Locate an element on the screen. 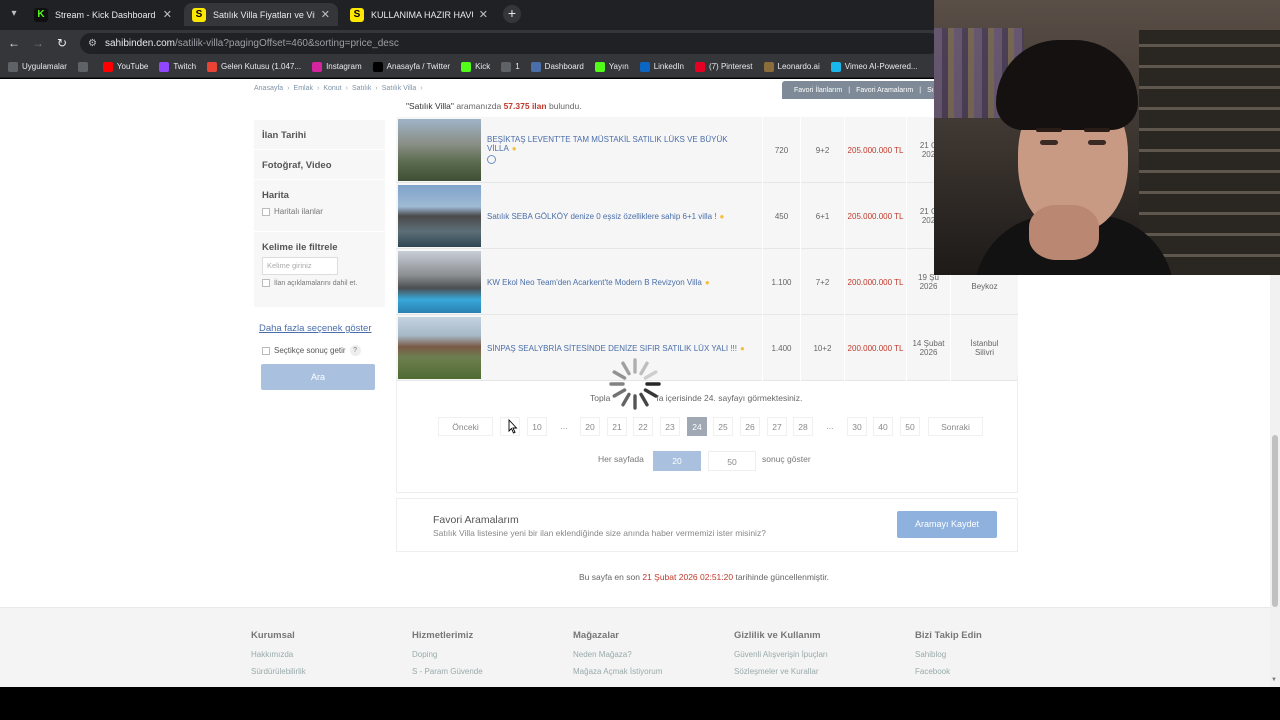 This screenshot has height=720, width=1280. next-page-button: Sonraki is located at coordinates (955, 426).